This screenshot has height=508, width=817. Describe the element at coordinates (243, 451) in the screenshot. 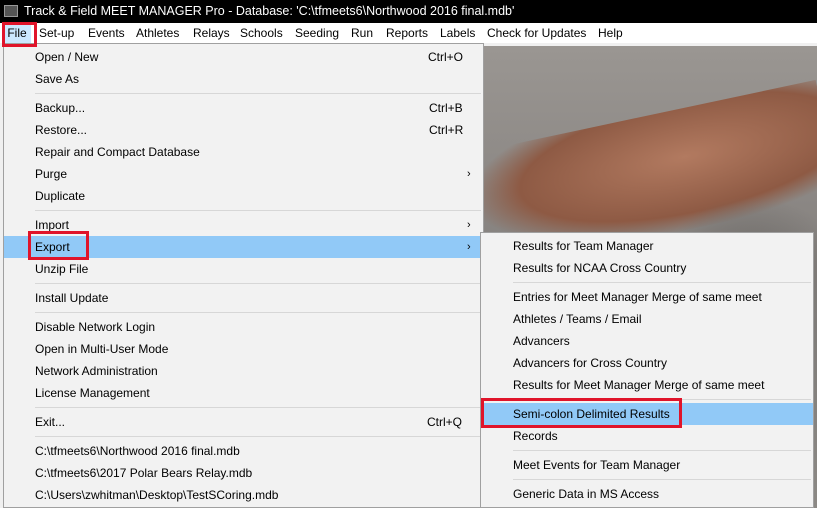

I see `menu-item-recent-file: C:\tfmeets6\Northwood 2016 final.mdb` at that location.